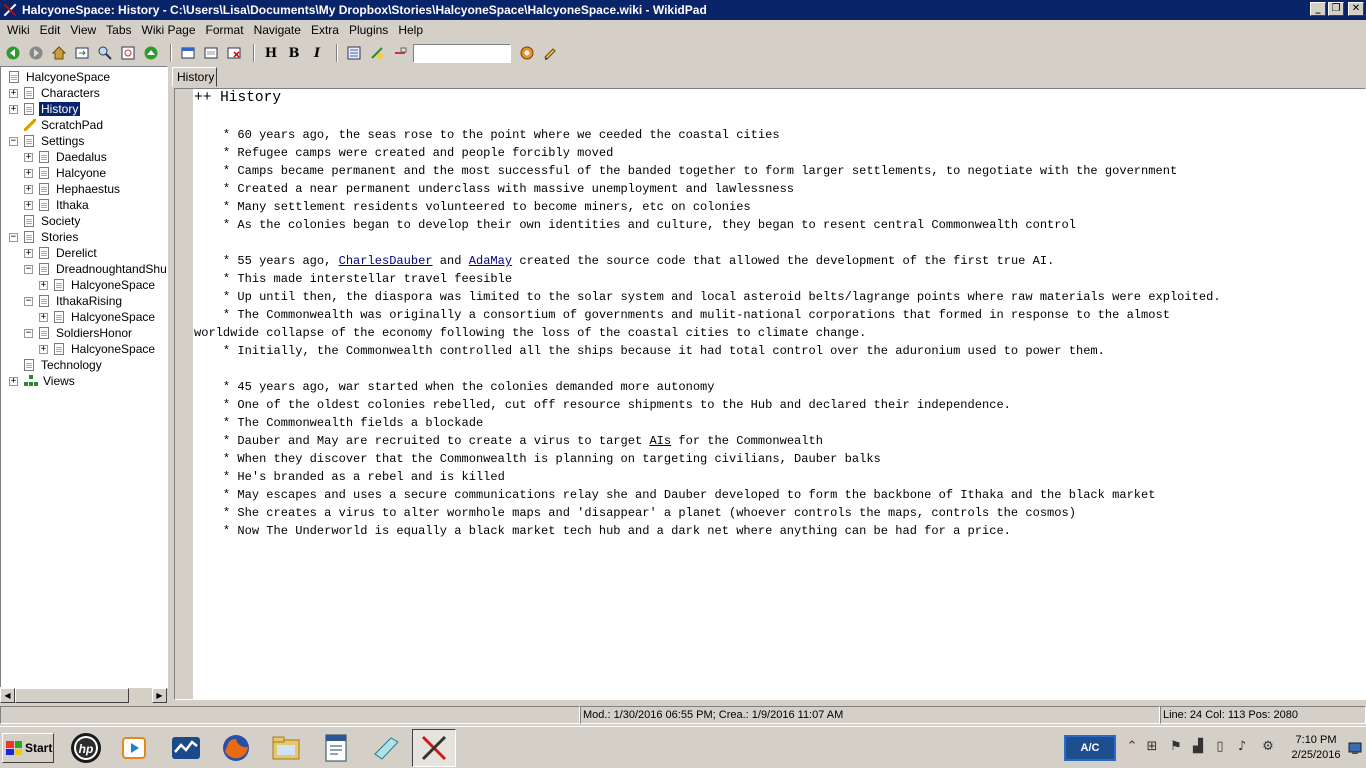 Image resolution: width=1366 pixels, height=768 pixels. I want to click on ac-tray-button: A/C, so click(1090, 748).